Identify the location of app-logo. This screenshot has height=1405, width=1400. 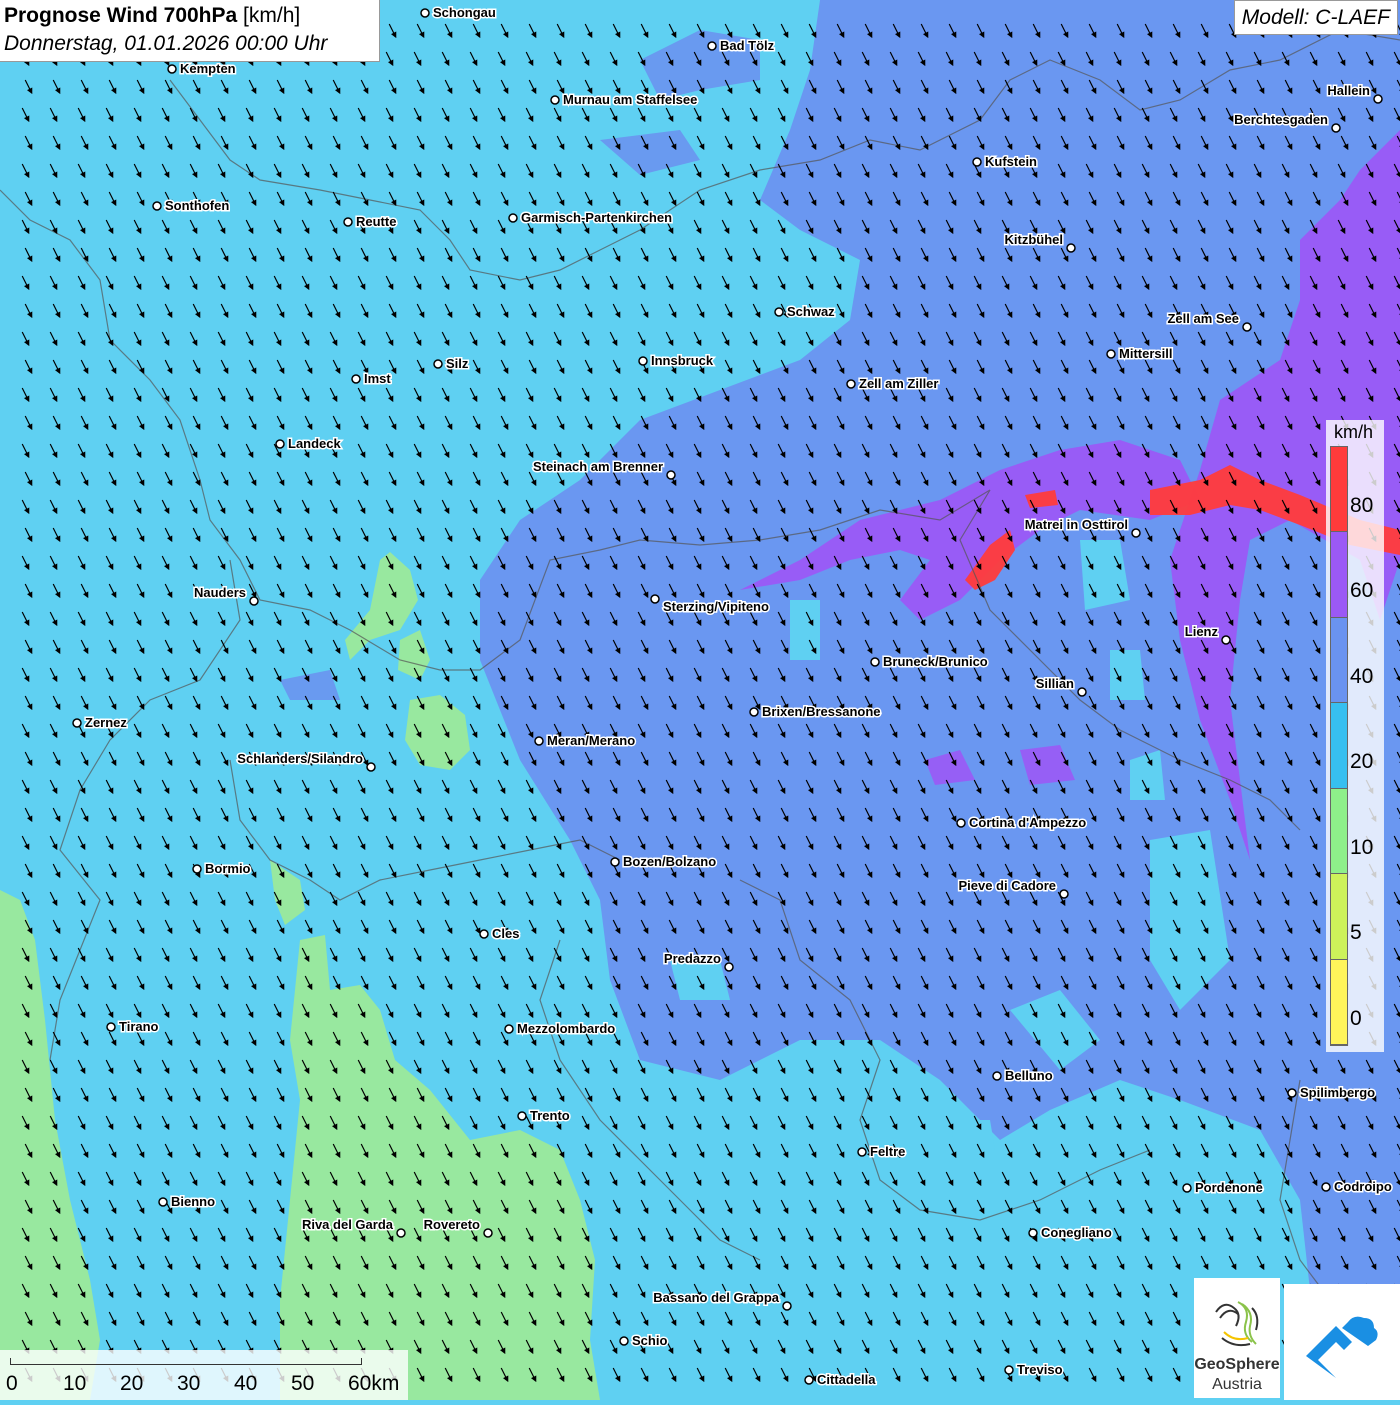
(1342, 1342).